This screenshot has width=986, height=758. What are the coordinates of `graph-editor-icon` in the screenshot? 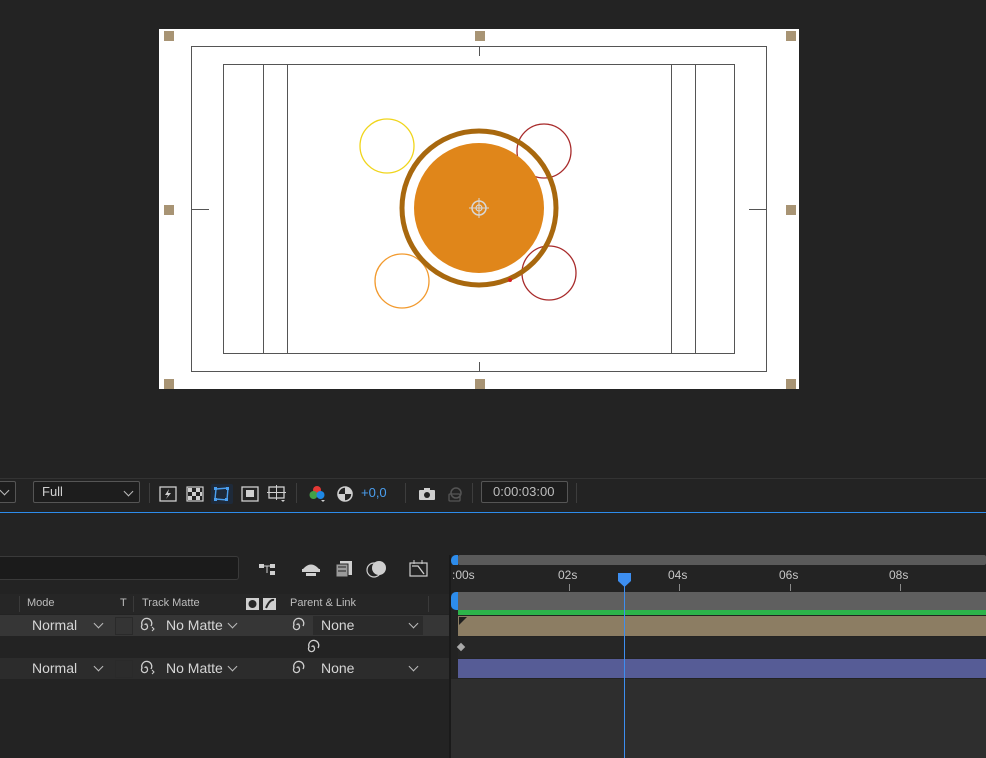 It's located at (419, 569).